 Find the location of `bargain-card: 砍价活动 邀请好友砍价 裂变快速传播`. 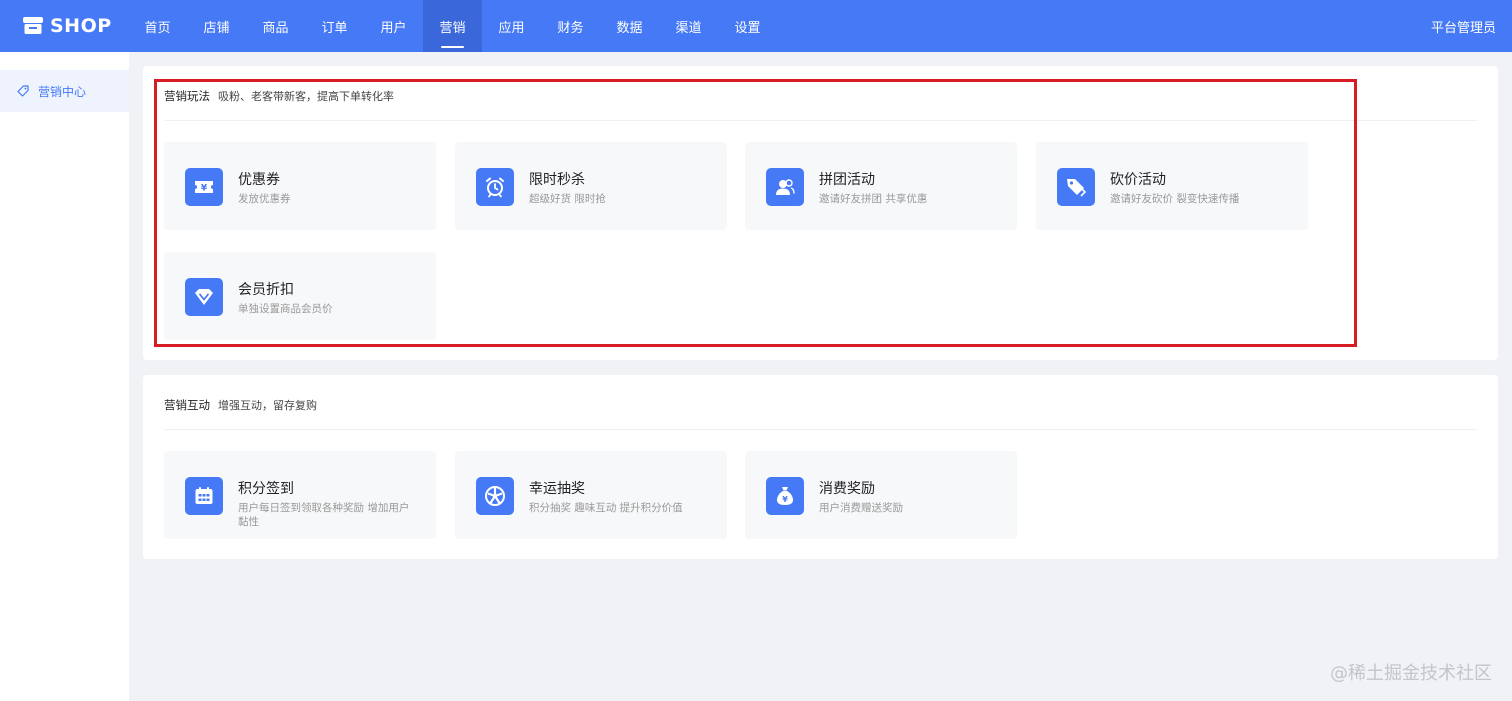

bargain-card: 砍价活动 邀请好友砍价 裂变快速传播 is located at coordinates (1172, 186).